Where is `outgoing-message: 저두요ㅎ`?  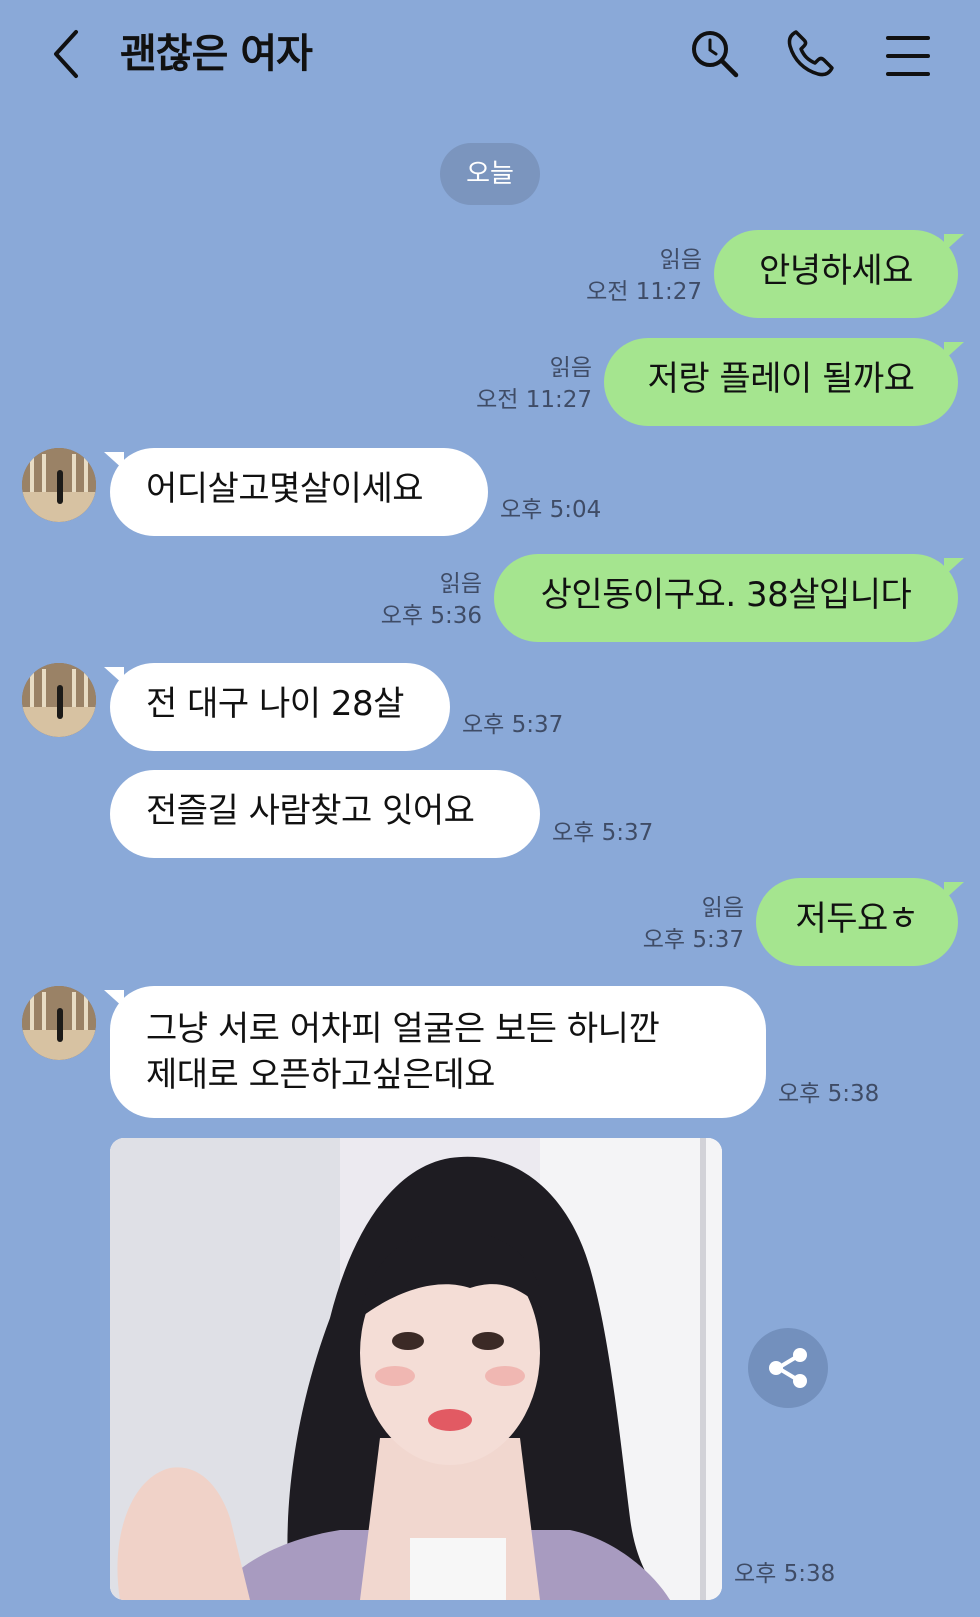 outgoing-message: 저두요ㅎ is located at coordinates (857, 922).